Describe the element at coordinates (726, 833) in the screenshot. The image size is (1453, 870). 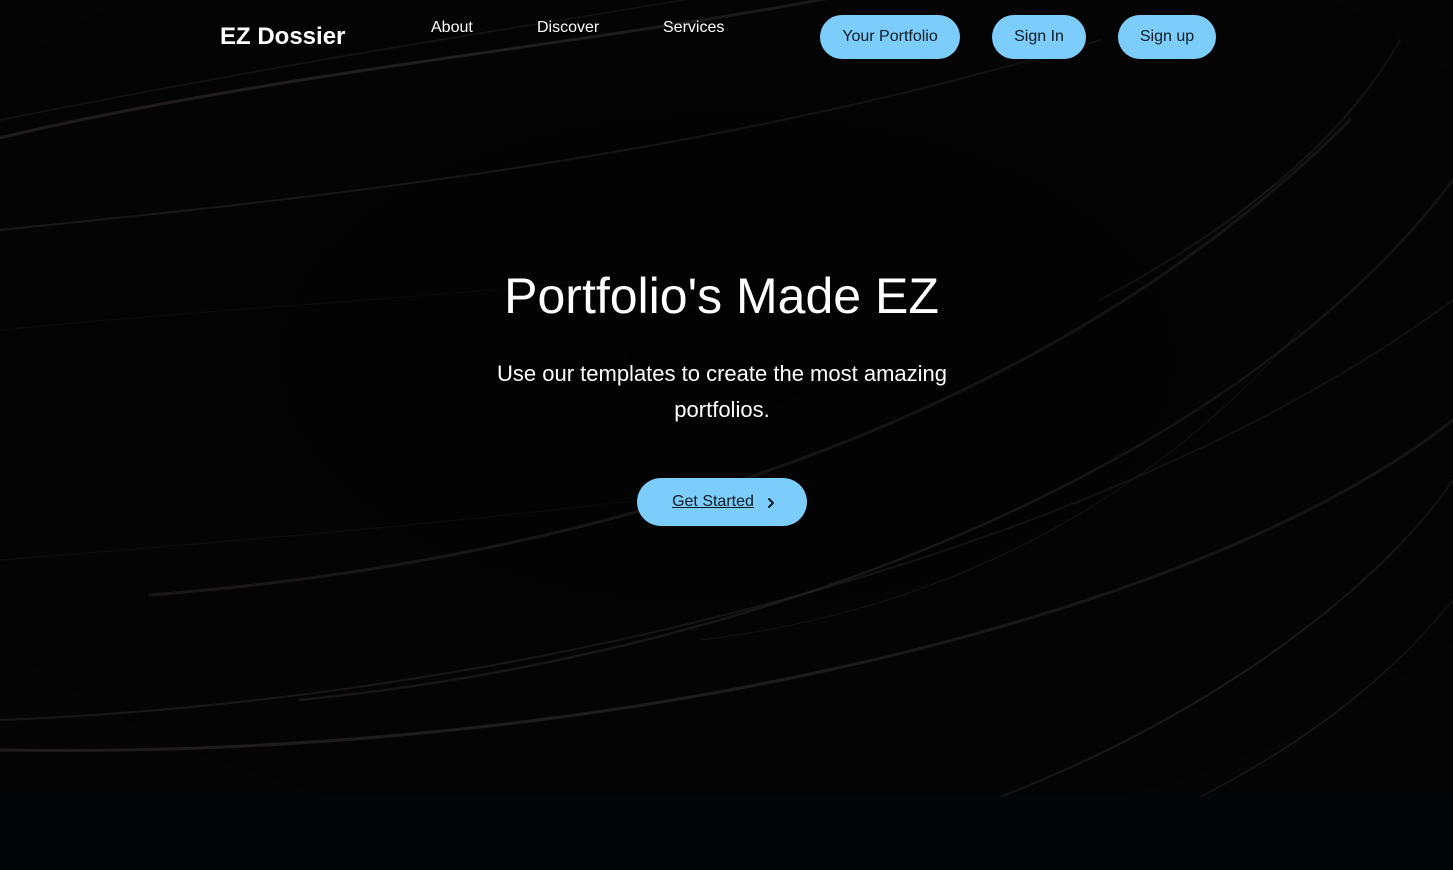
I see `page-footer-band` at that location.